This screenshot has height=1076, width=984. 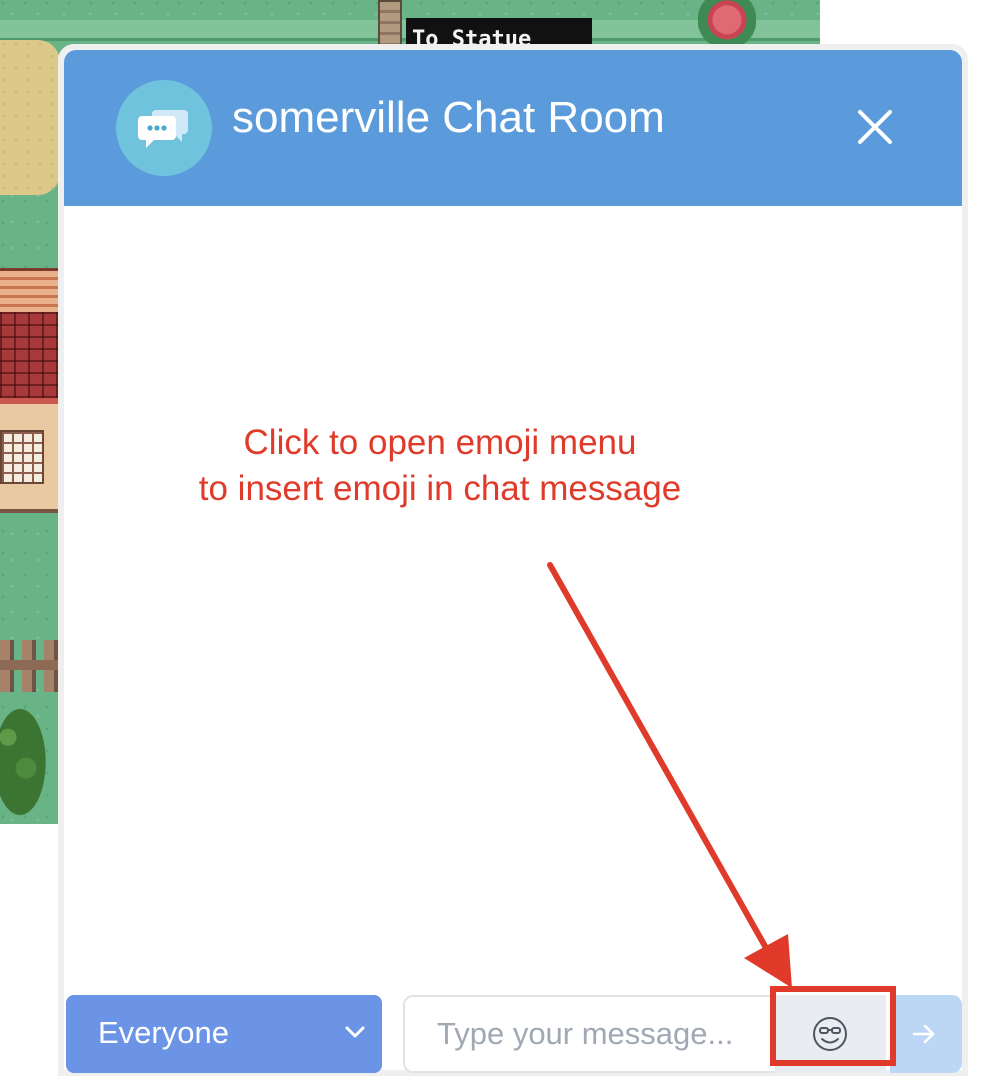 I want to click on close-button, so click(x=875, y=127).